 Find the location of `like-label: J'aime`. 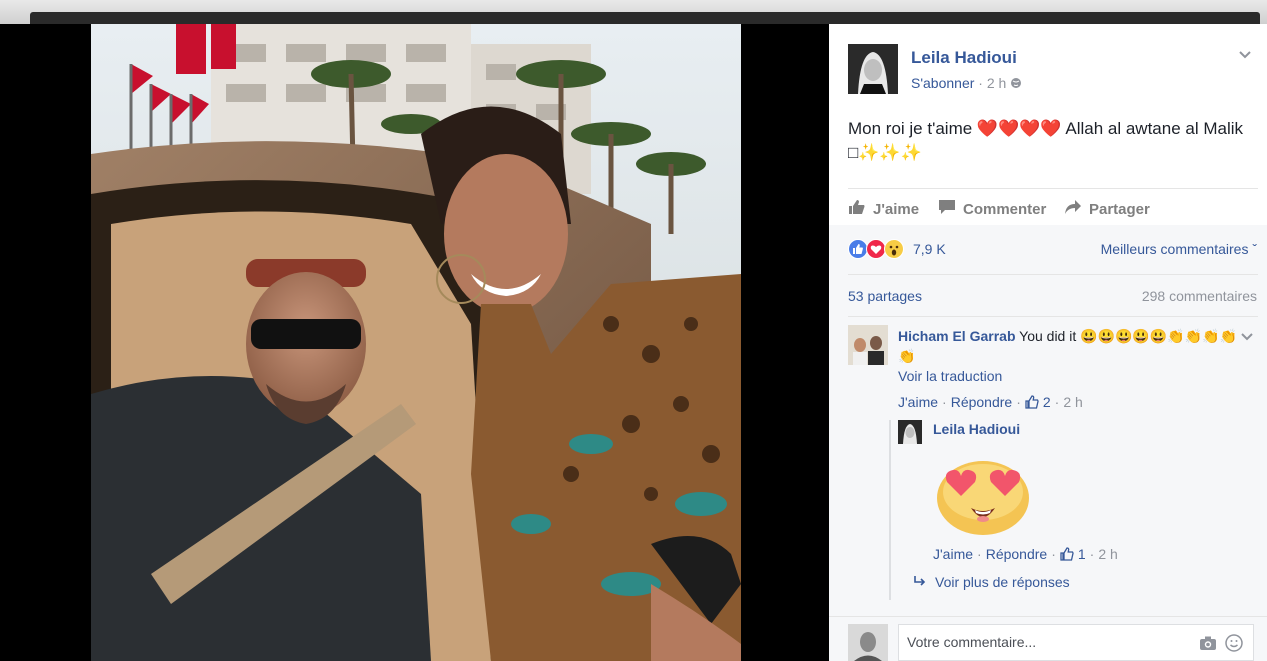

like-label: J'aime is located at coordinates (896, 209).